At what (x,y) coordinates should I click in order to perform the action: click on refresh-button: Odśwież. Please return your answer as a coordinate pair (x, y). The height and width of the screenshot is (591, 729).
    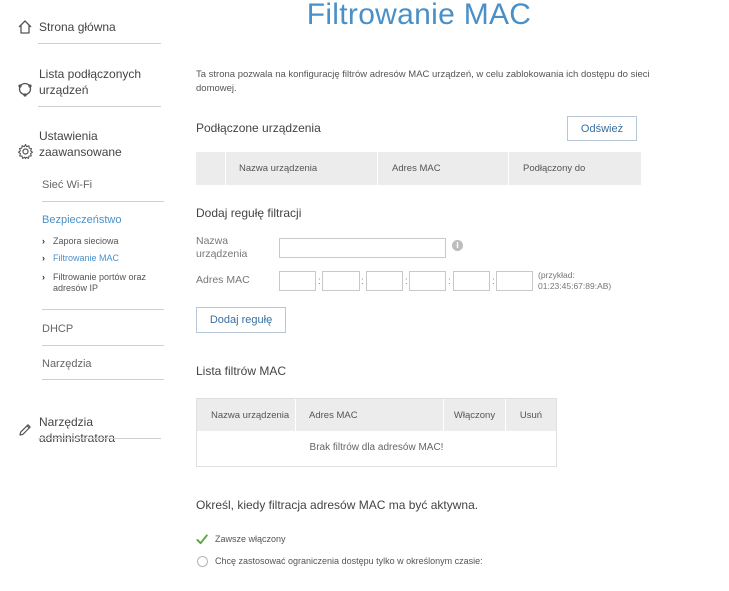
    Looking at the image, I should click on (602, 128).